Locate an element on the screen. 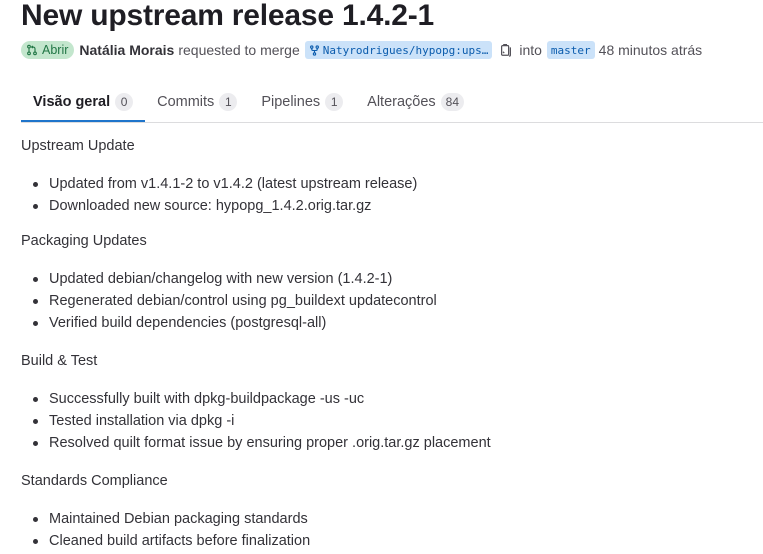  tab-label: Commits is located at coordinates (186, 102).